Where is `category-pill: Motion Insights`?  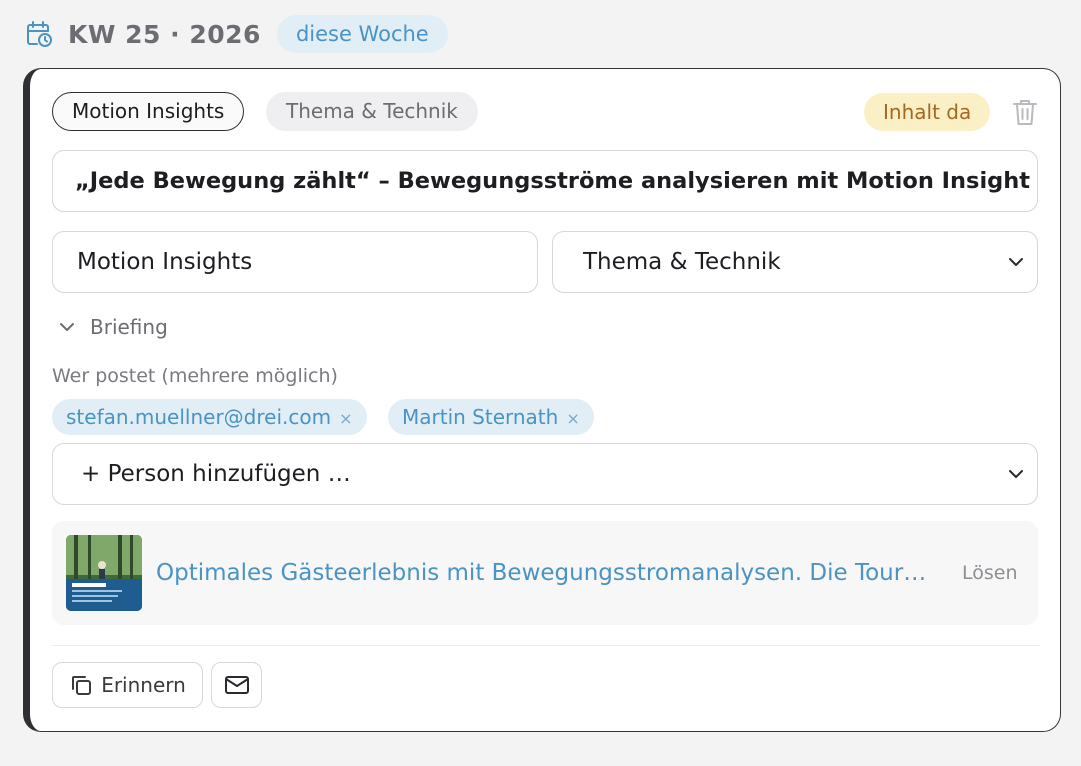 category-pill: Motion Insights is located at coordinates (148, 111).